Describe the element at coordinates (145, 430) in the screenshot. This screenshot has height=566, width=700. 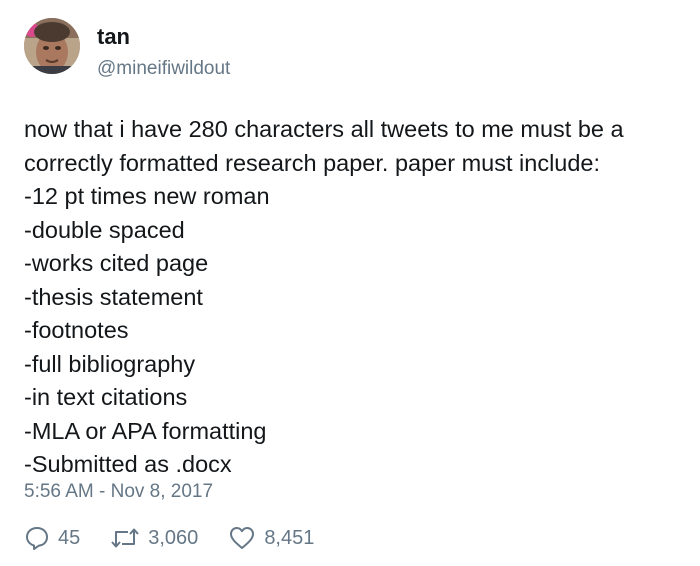
I see `tweet-text-line: -MLA or APA formatting` at that location.